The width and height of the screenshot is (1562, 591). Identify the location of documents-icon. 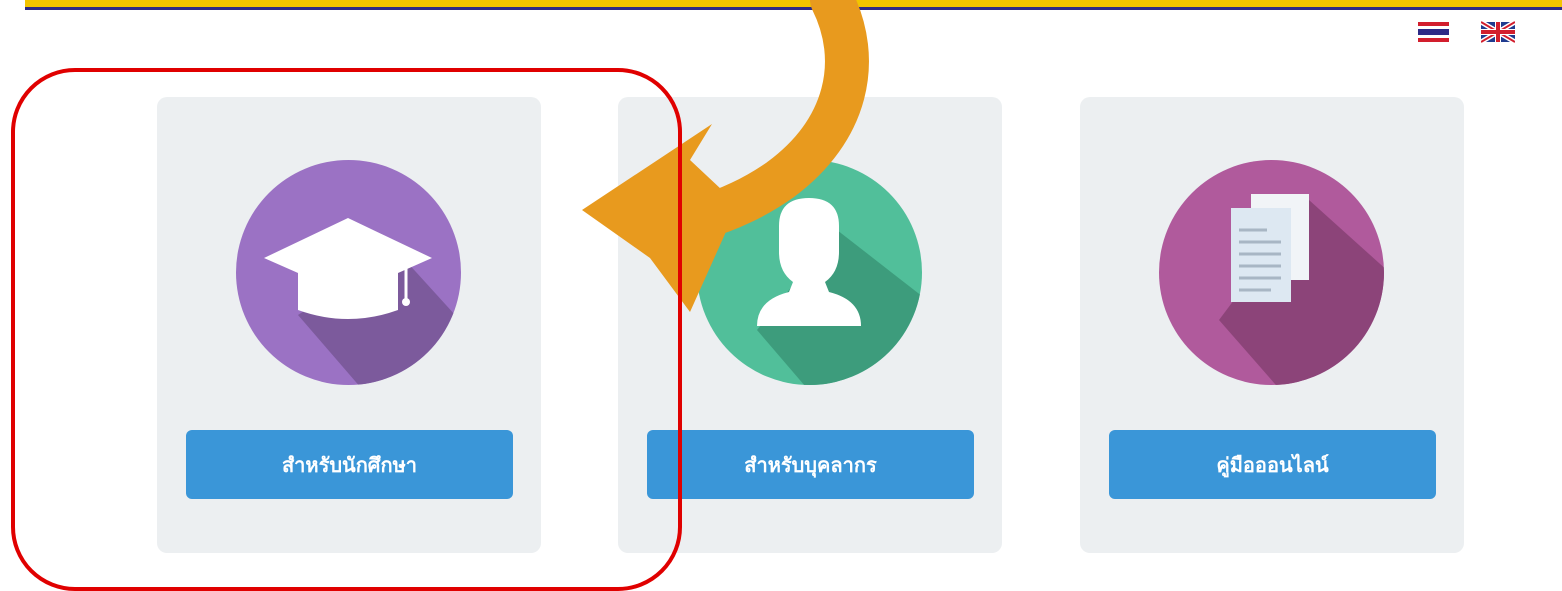
(1271, 272).